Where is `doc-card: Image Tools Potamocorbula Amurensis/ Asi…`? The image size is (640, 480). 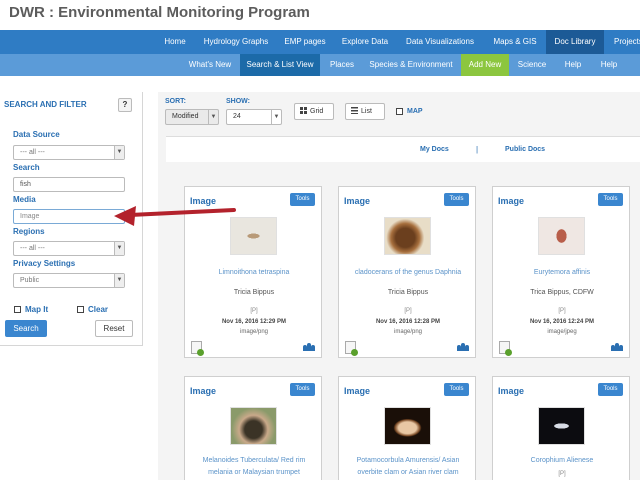 doc-card: Image Tools Potamocorbula Amurensis/ Asi… is located at coordinates (407, 428).